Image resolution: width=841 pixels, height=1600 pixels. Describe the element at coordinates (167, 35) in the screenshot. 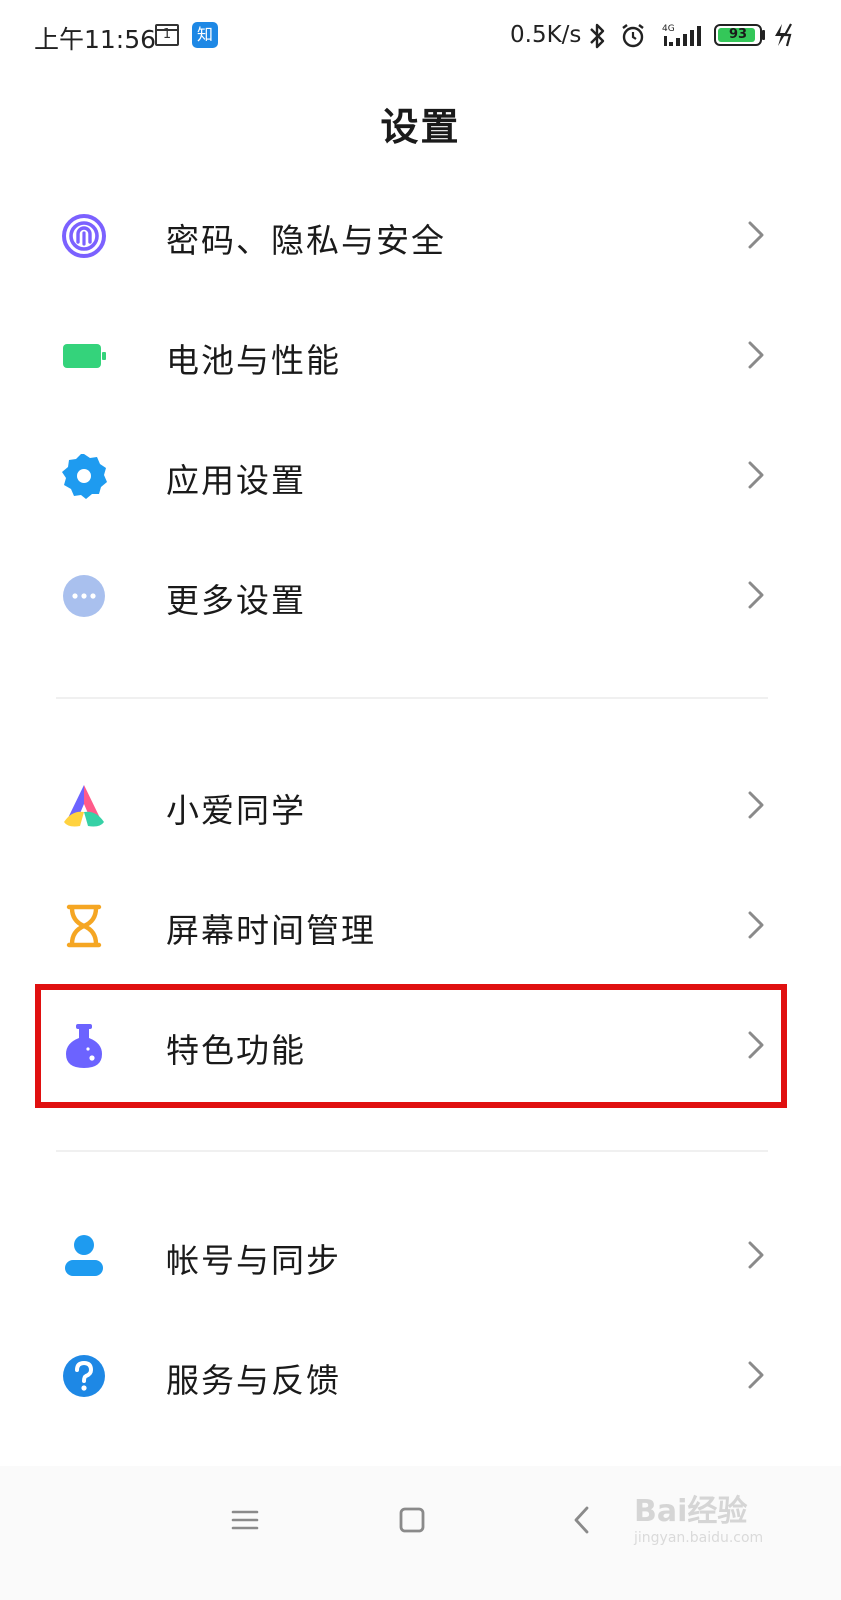

I see `calendar-icon: 1` at that location.